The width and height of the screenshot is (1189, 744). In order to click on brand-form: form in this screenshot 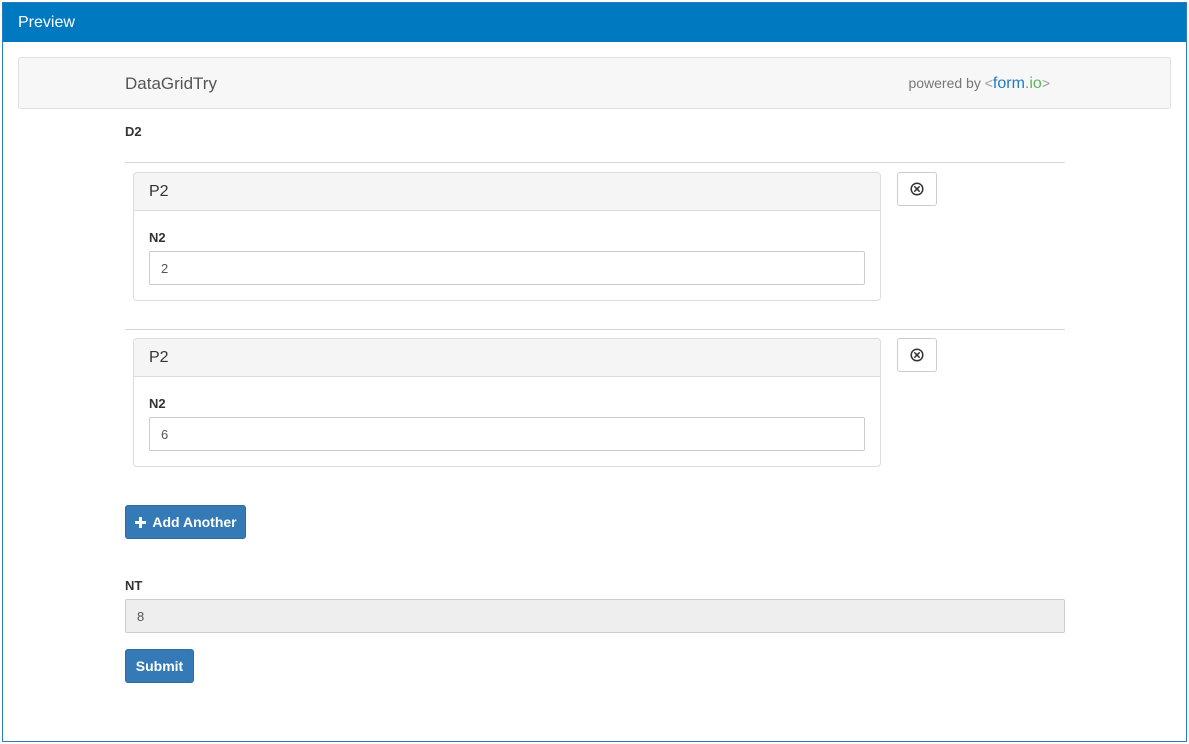, I will do `click(1008, 83)`.